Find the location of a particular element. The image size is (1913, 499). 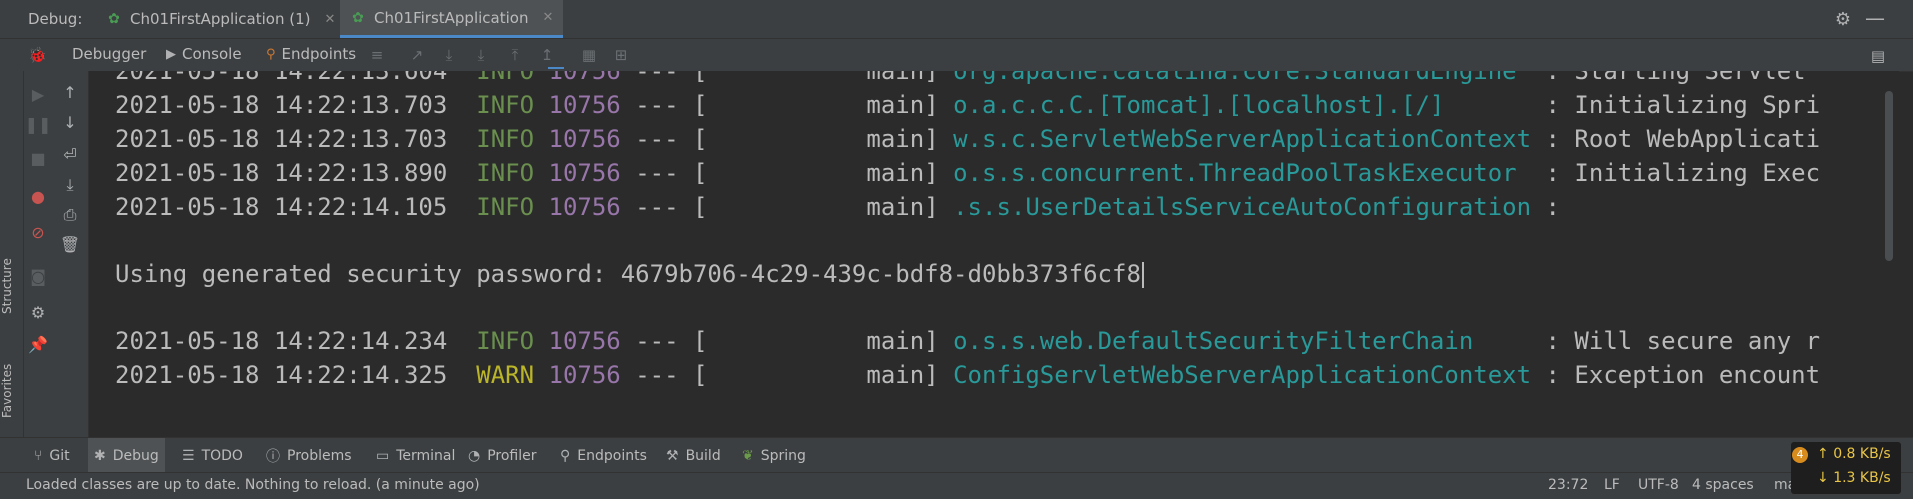

hammer-icon: ⚒ is located at coordinates (672, 455).